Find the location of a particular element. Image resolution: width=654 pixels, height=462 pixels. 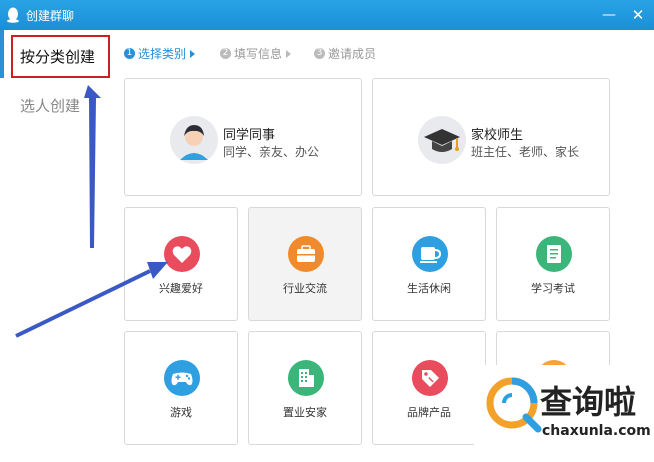

search-q-logo-icon is located at coordinates (514, 405).